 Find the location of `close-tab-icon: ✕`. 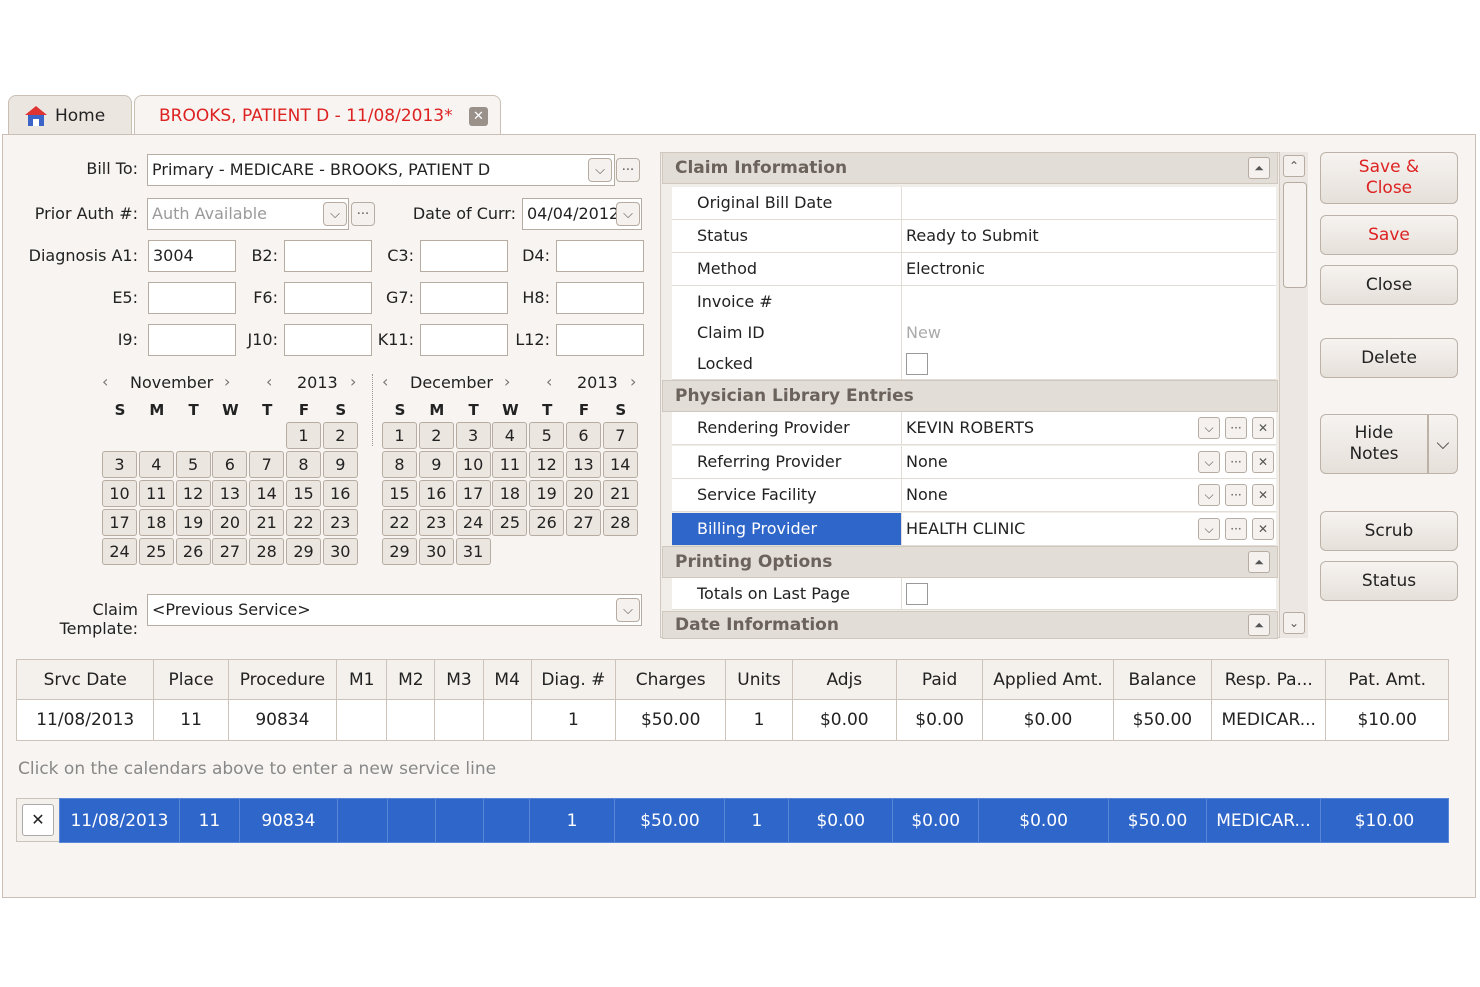

close-tab-icon: ✕ is located at coordinates (478, 116).